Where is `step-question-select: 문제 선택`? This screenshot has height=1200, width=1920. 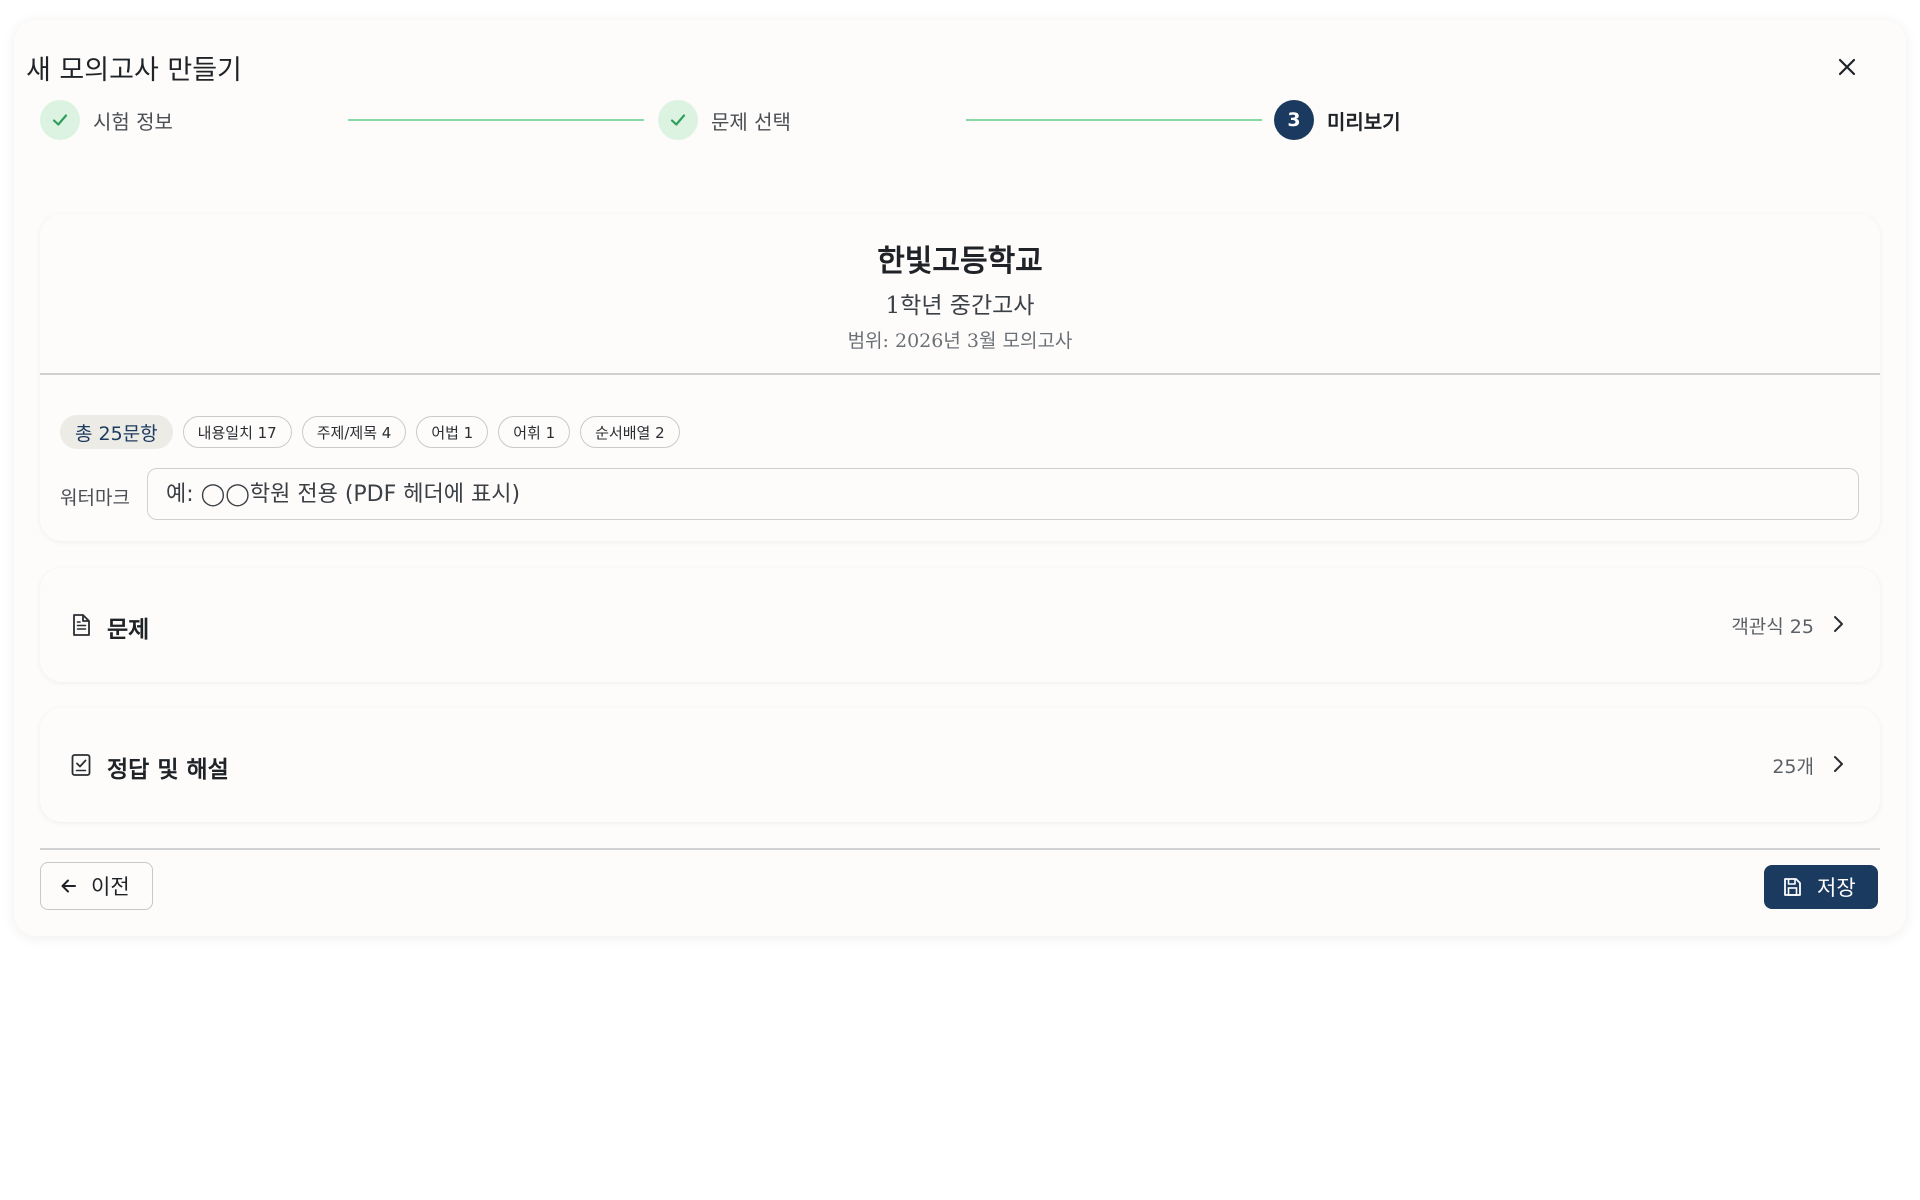 step-question-select: 문제 선택 is located at coordinates (724, 120).